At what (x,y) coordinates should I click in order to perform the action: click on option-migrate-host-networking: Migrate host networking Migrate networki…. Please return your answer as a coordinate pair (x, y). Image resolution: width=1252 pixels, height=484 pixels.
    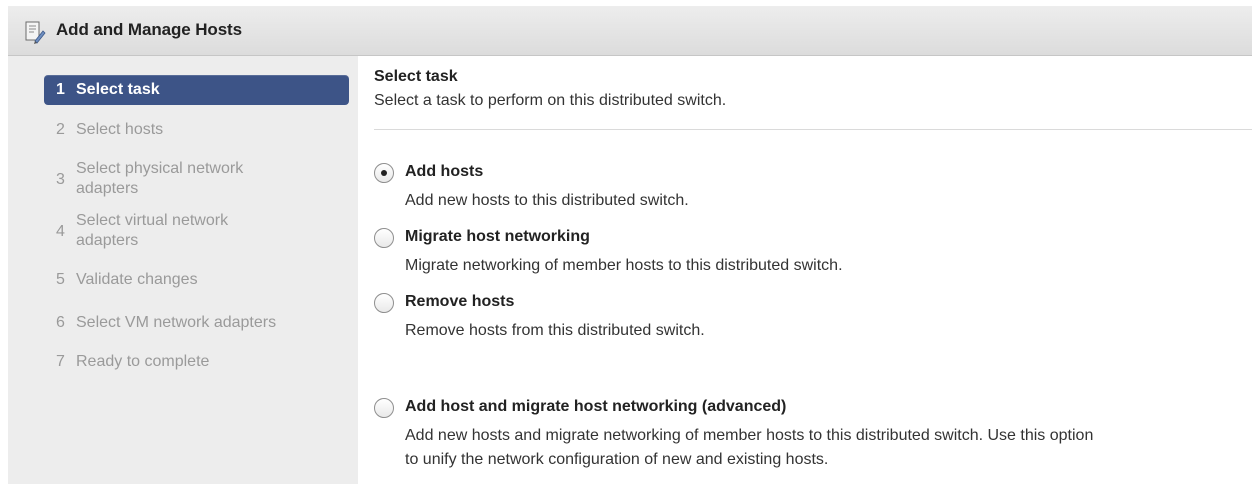
    Looking at the image, I should click on (813, 251).